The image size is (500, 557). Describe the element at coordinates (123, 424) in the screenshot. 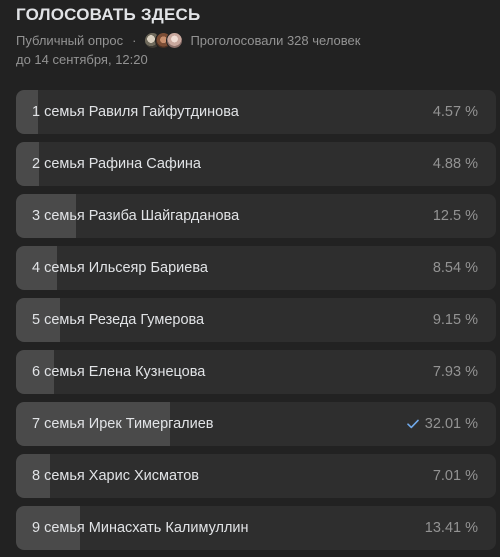

I see `option-label: 7 семья Ирек Тимергалиев` at that location.